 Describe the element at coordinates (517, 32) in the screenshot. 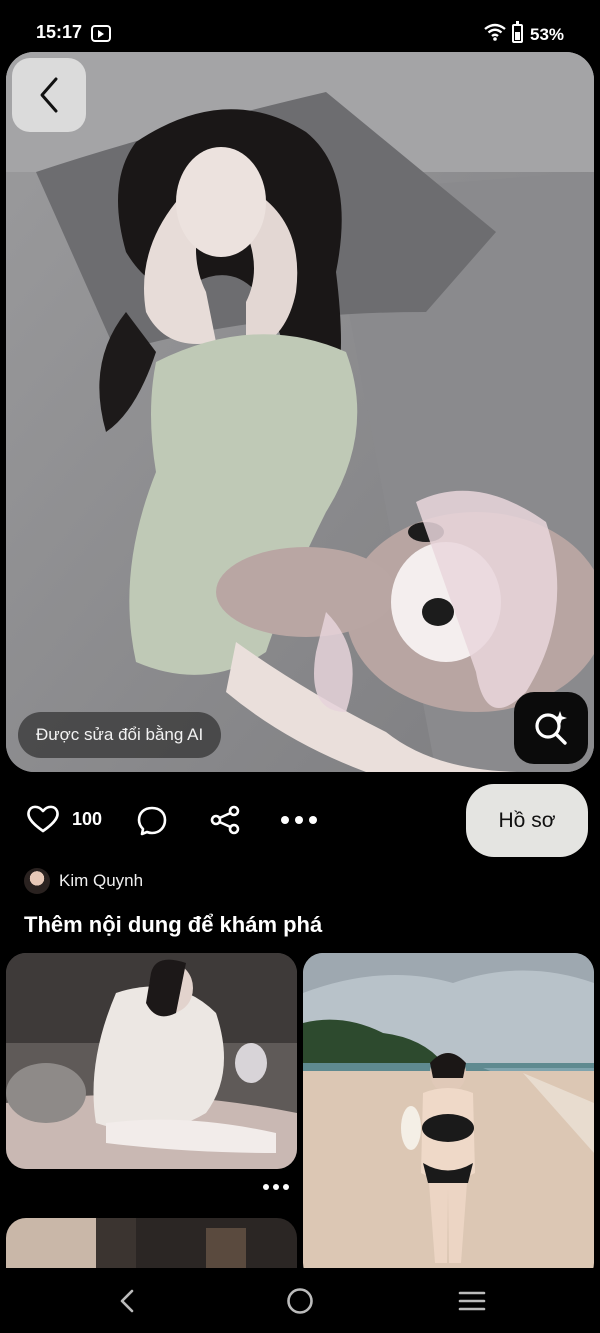

I see `battery-icon` at that location.